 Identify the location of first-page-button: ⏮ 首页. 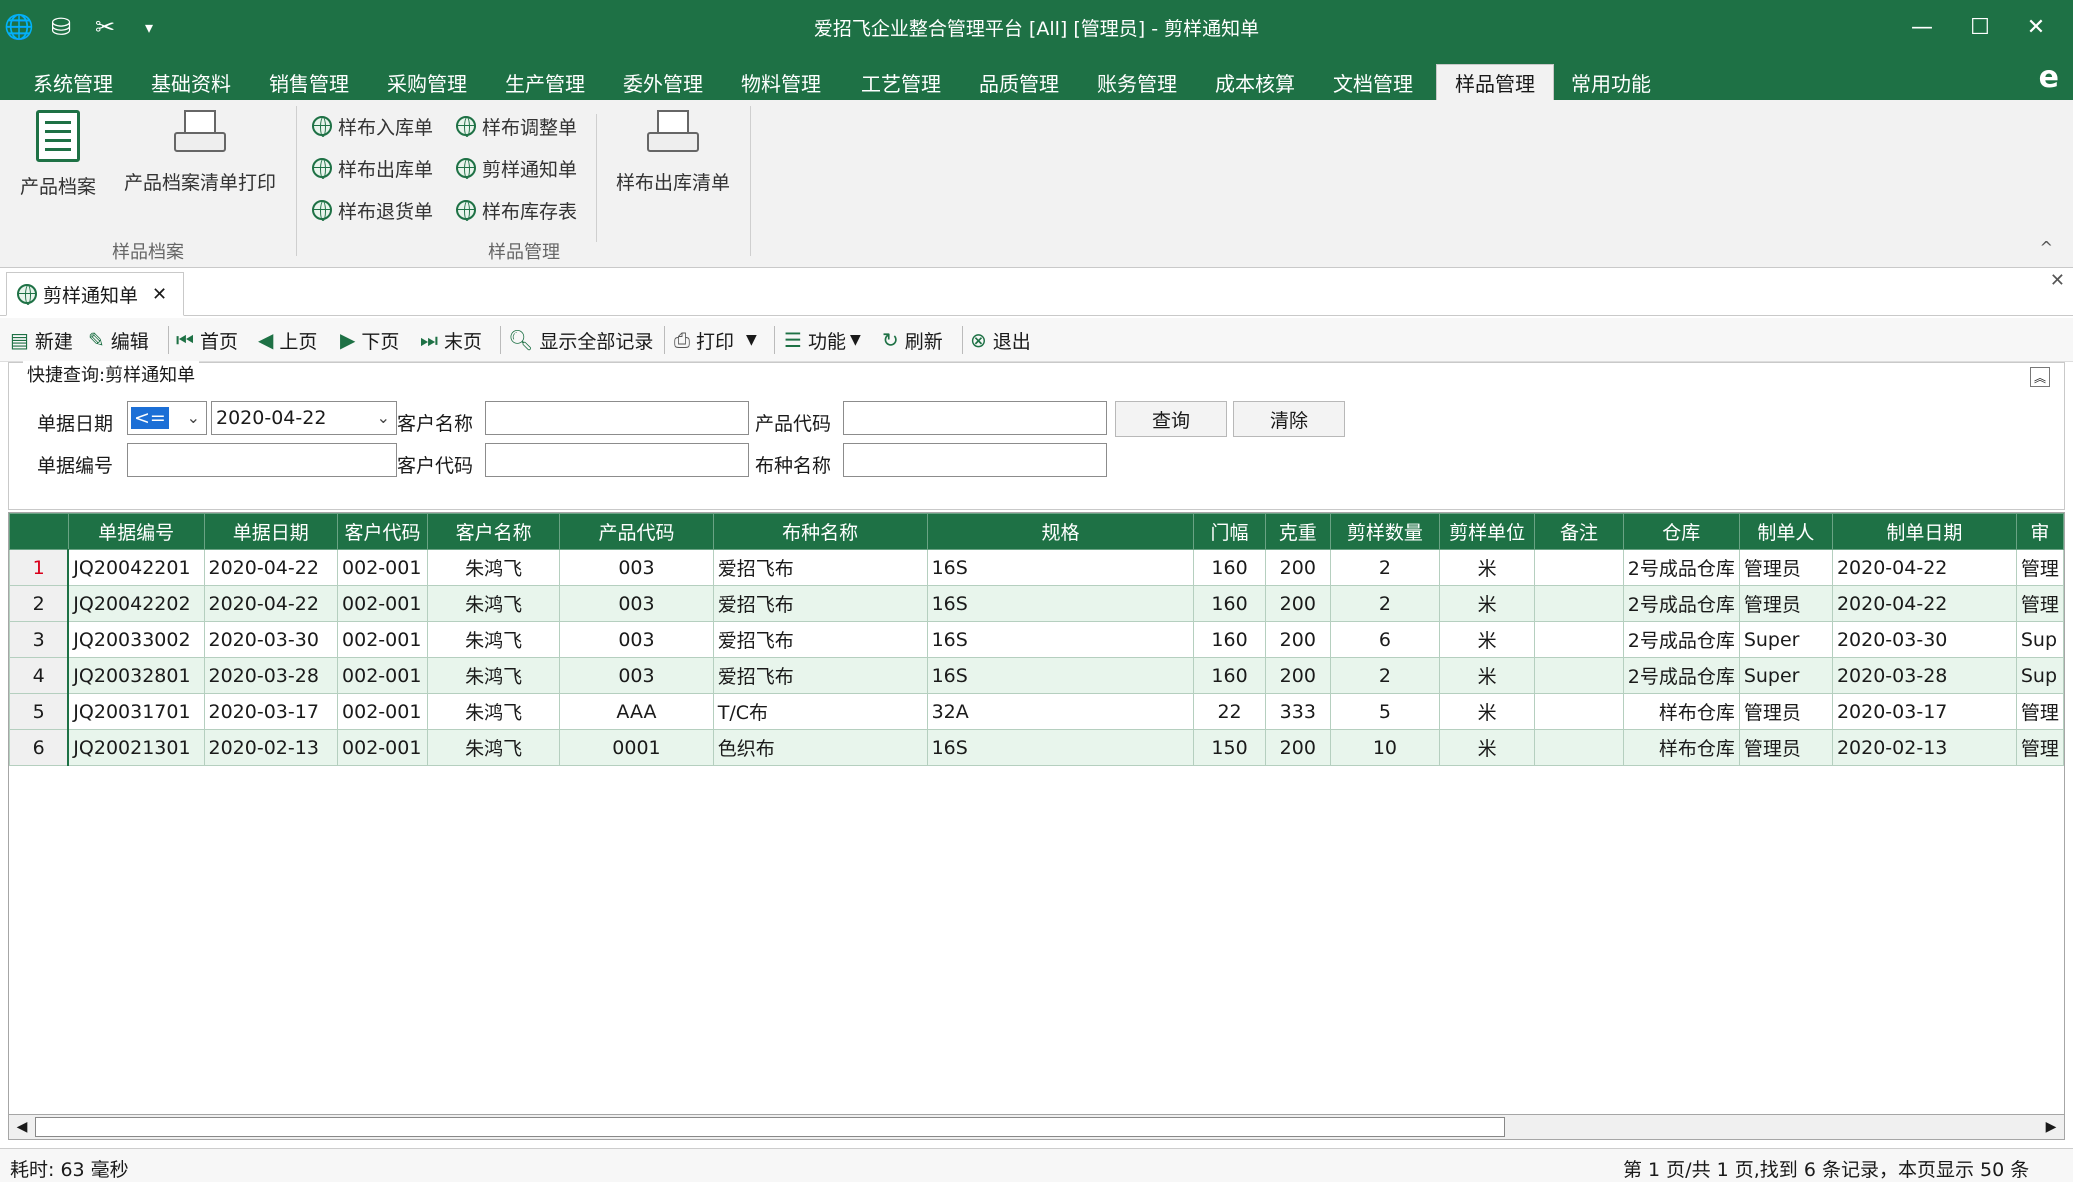
(207, 340).